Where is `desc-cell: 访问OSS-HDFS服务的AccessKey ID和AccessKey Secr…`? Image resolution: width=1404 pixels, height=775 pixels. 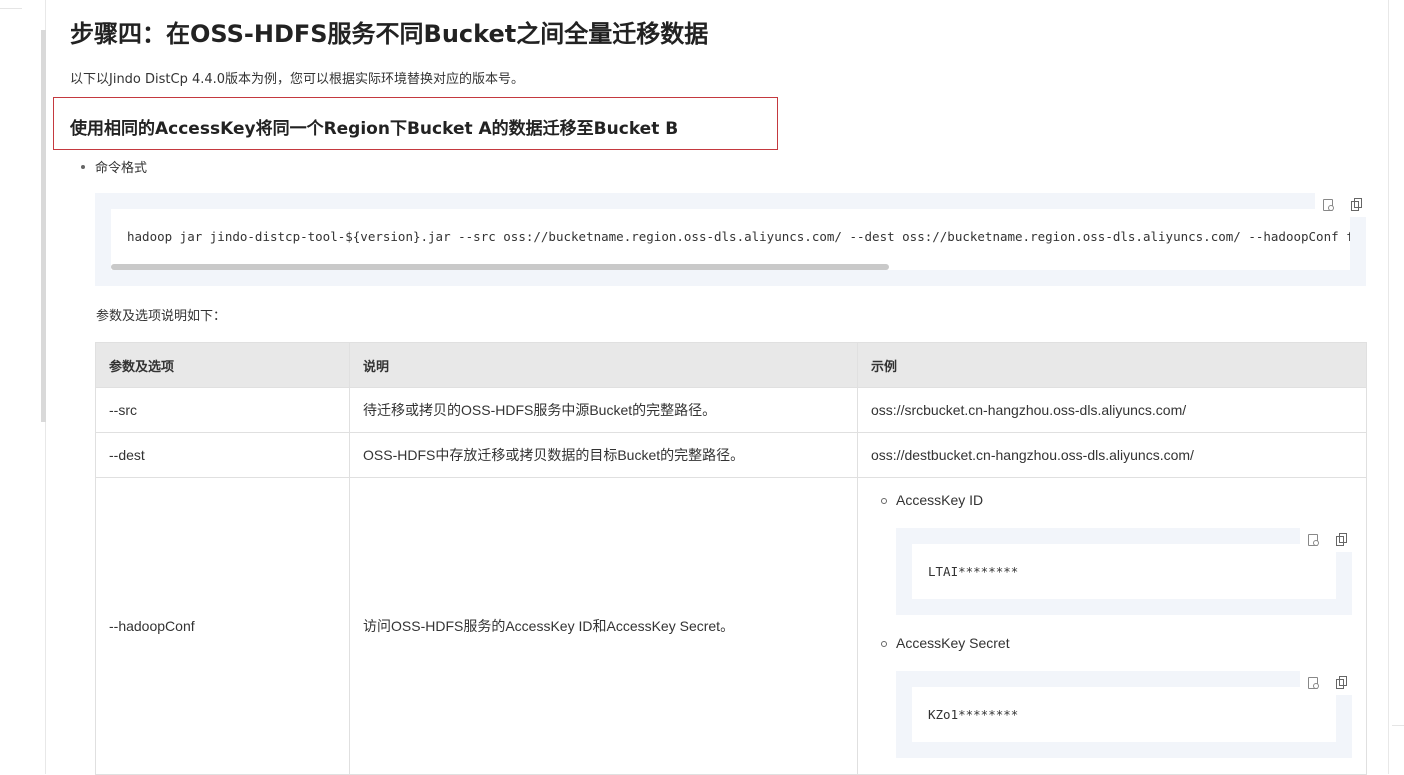 desc-cell: 访问OSS-HDFS服务的AccessKey ID和AccessKey Secr… is located at coordinates (603, 626).